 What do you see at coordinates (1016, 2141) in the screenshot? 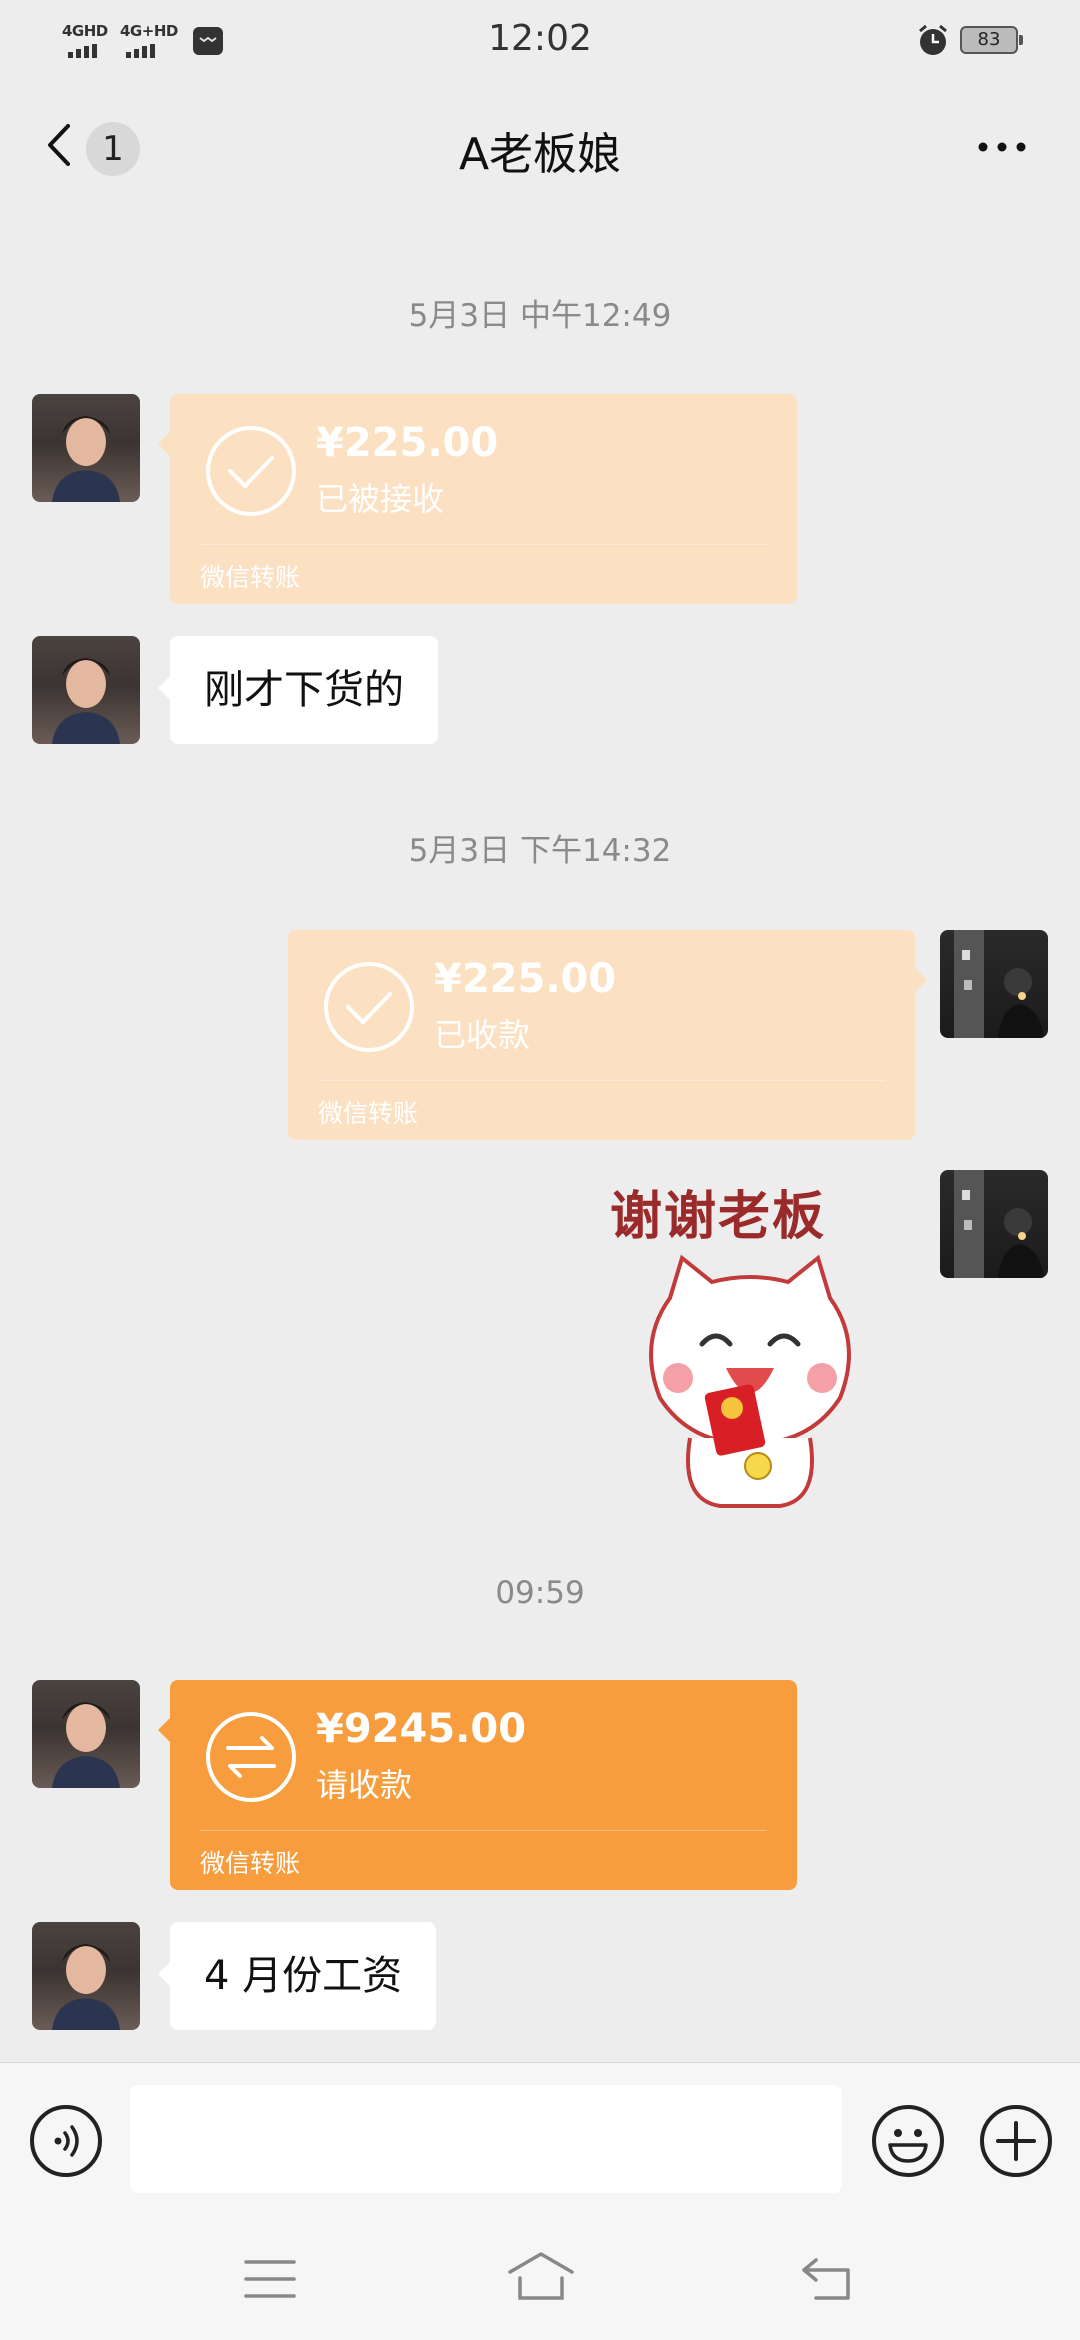
I see `plus-icon` at bounding box center [1016, 2141].